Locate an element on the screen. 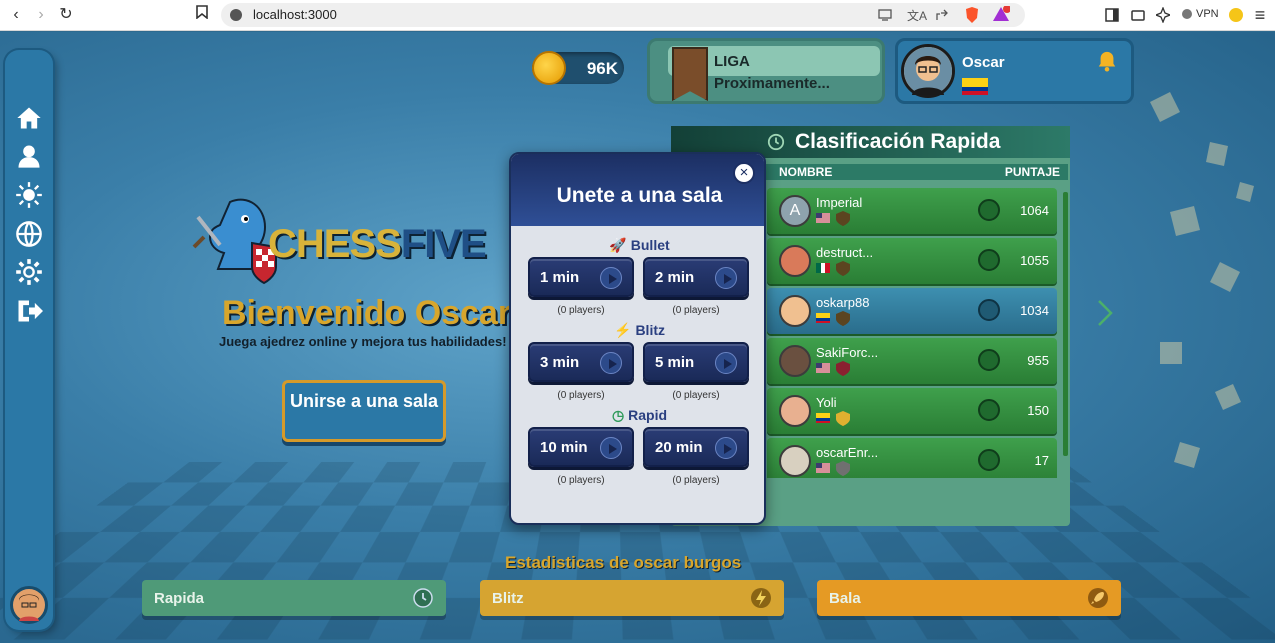 The width and height of the screenshot is (1275, 643). cast-icon is located at coordinates (885, 15).